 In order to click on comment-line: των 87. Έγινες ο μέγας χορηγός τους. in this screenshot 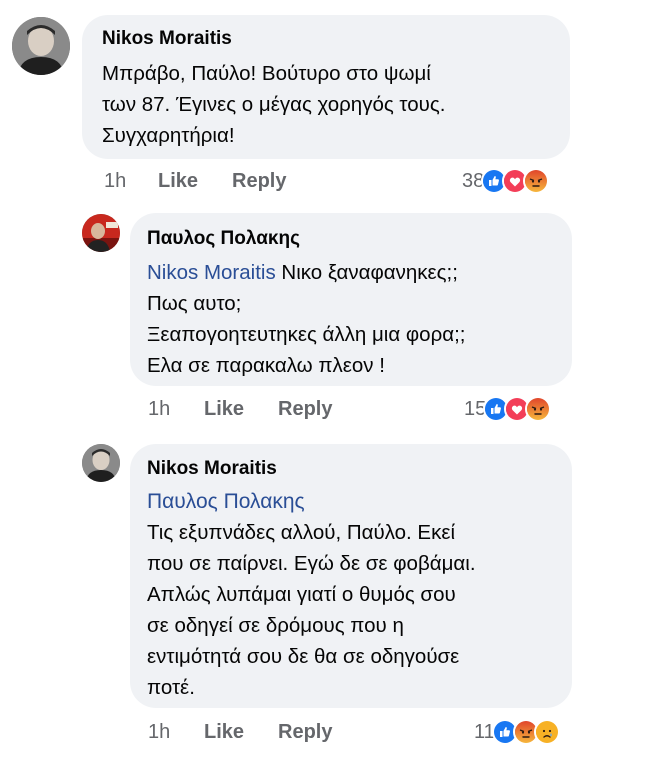, I will do `click(274, 104)`.